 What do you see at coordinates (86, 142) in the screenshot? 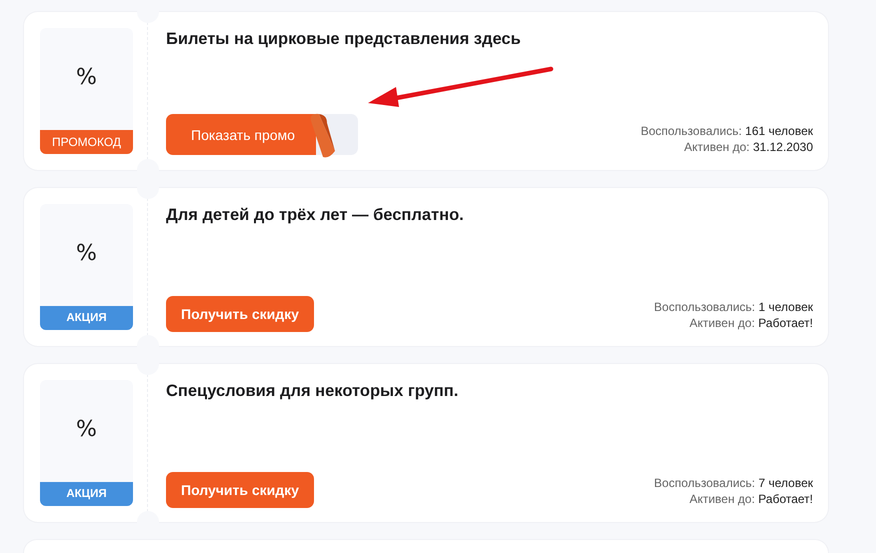
I see `offer-badge: ПРОМОКОД` at bounding box center [86, 142].